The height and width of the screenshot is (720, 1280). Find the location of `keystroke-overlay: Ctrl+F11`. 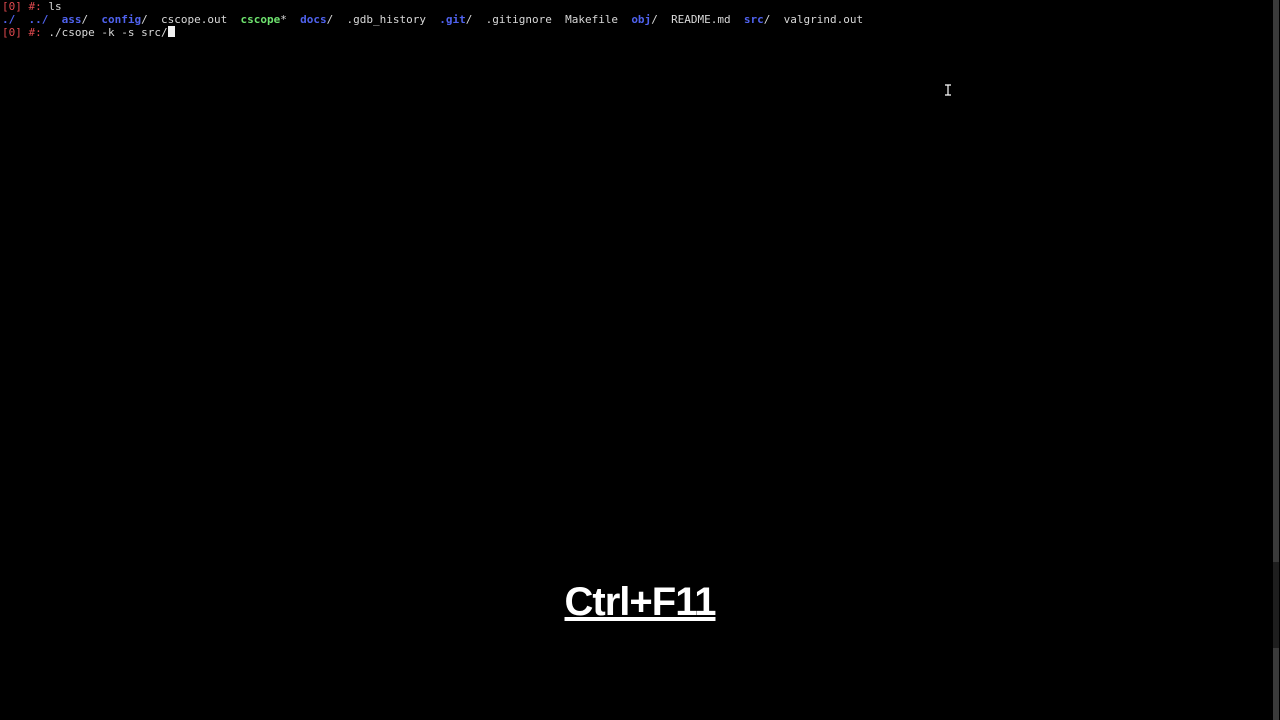

keystroke-overlay: Ctrl+F11 is located at coordinates (640, 602).